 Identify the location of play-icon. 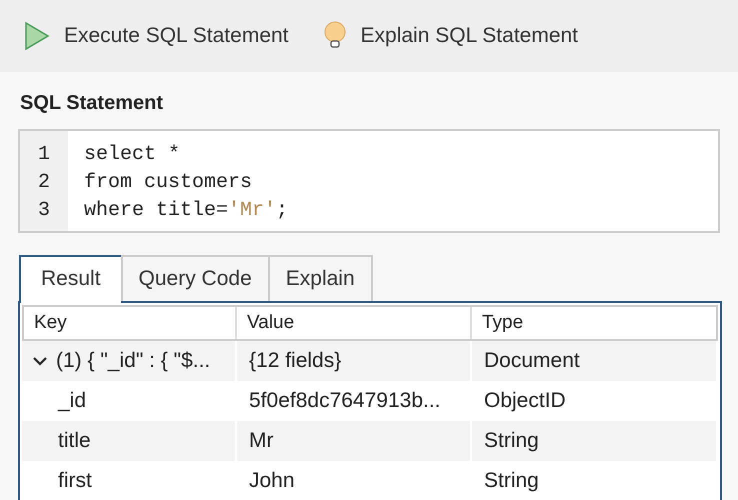
(37, 36).